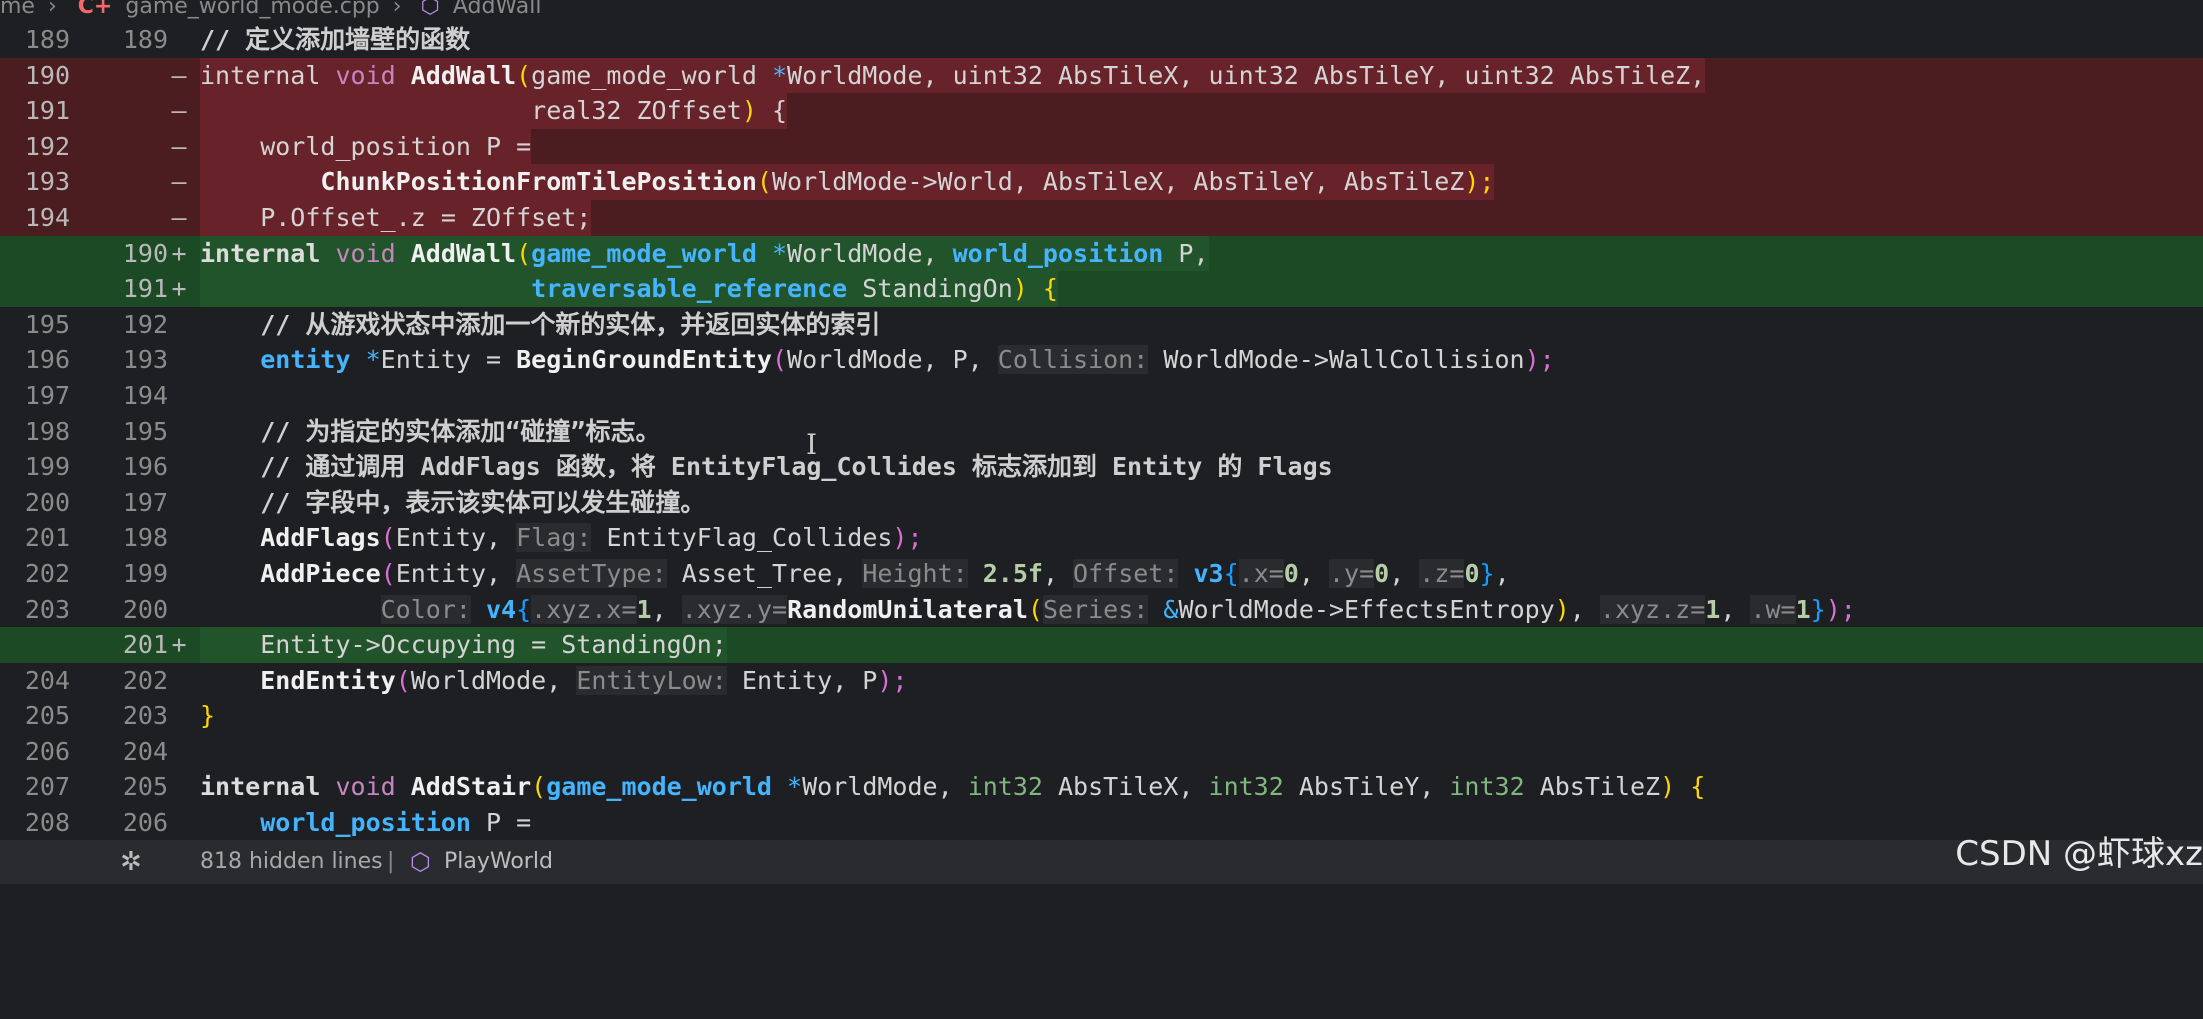 The image size is (2203, 1019). Describe the element at coordinates (397, 9) in the screenshot. I see `chevron-right-icon: ›` at that location.